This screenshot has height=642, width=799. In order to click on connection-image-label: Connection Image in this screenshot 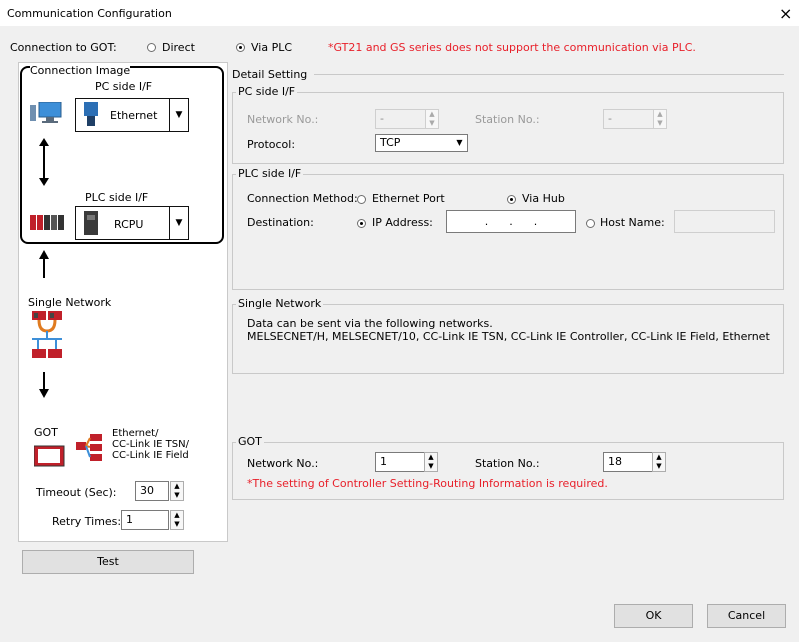, I will do `click(80, 70)`.